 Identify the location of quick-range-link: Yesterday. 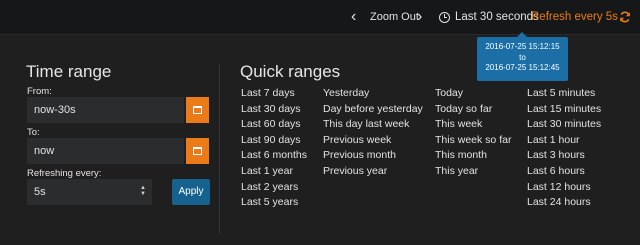
(373, 94).